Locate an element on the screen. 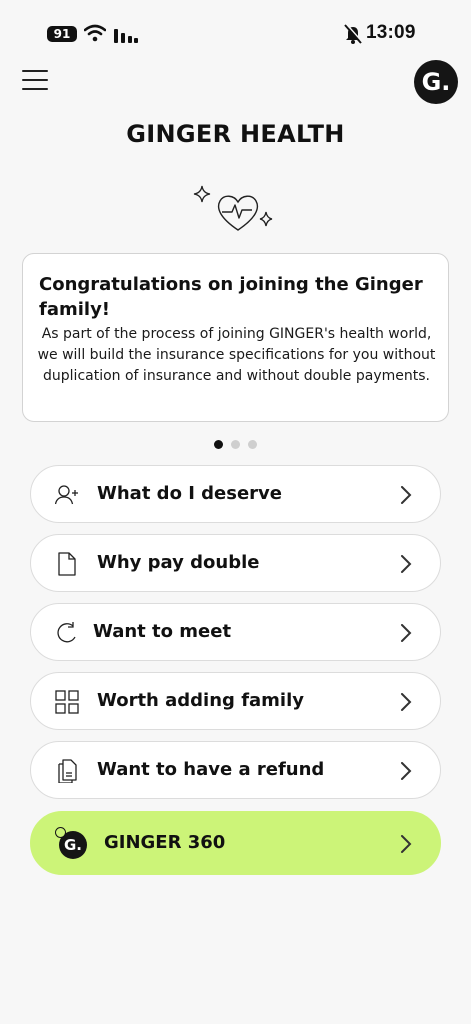 Image resolution: width=471 pixels, height=1024 pixels. menu-item-label: GINGER 360 is located at coordinates (165, 842).